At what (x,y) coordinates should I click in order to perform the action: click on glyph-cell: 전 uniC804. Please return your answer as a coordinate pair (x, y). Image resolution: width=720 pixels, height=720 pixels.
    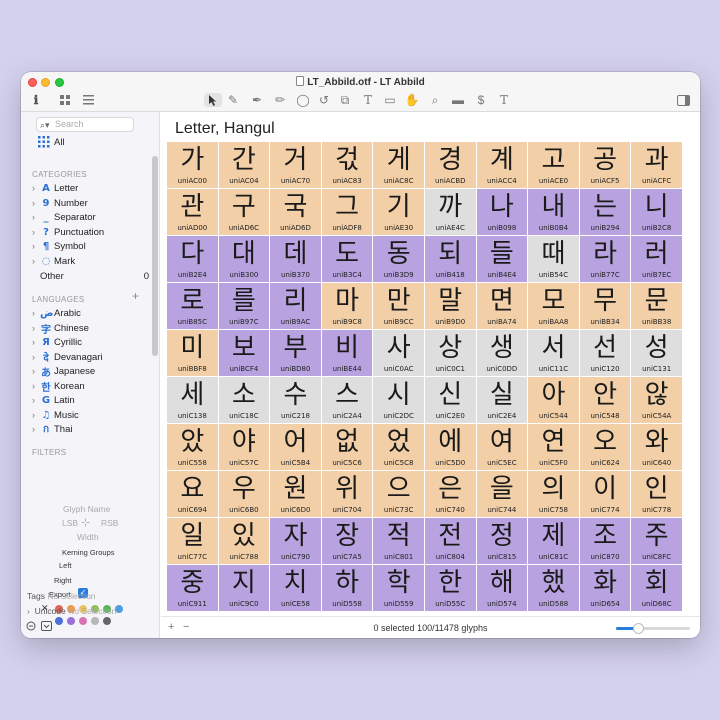
    Looking at the image, I should click on (450, 541).